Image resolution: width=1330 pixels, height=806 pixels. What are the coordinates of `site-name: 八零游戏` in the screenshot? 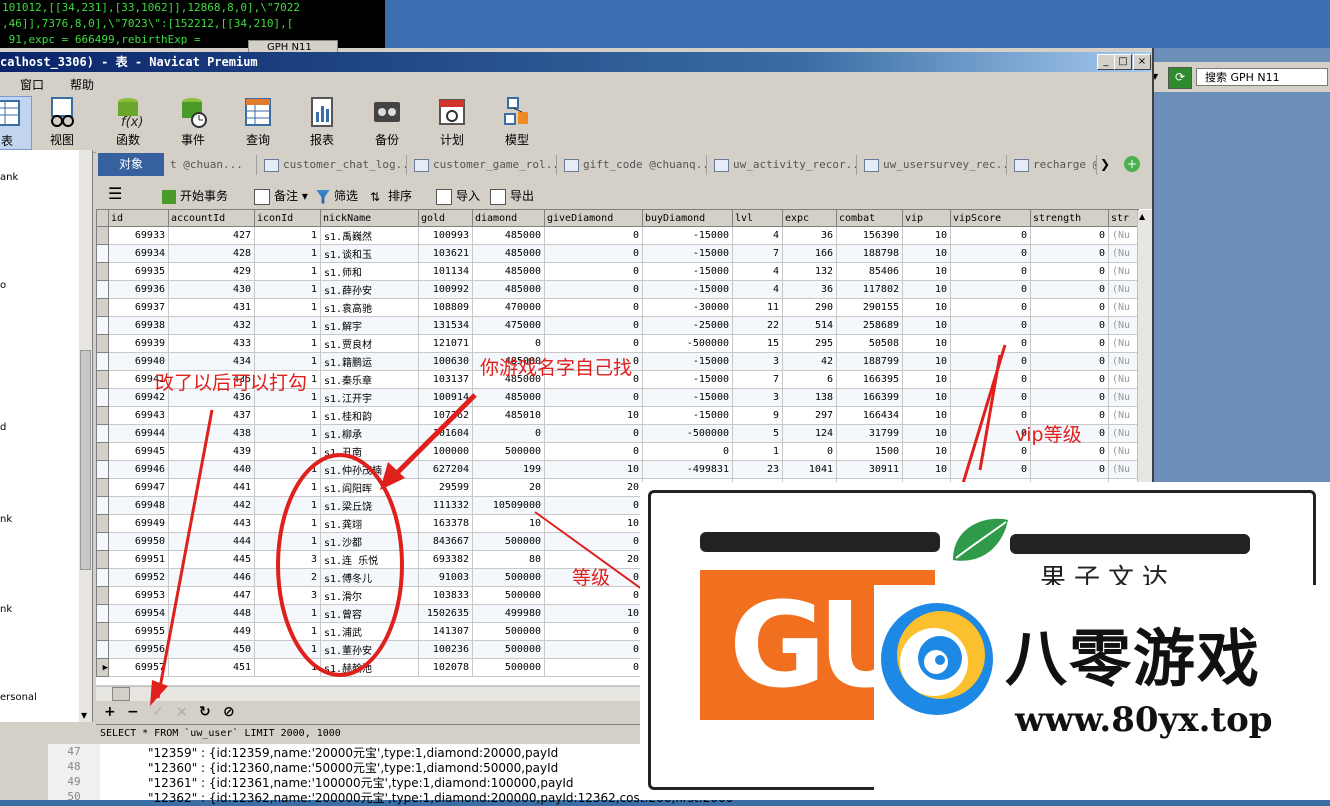 It's located at (1133, 658).